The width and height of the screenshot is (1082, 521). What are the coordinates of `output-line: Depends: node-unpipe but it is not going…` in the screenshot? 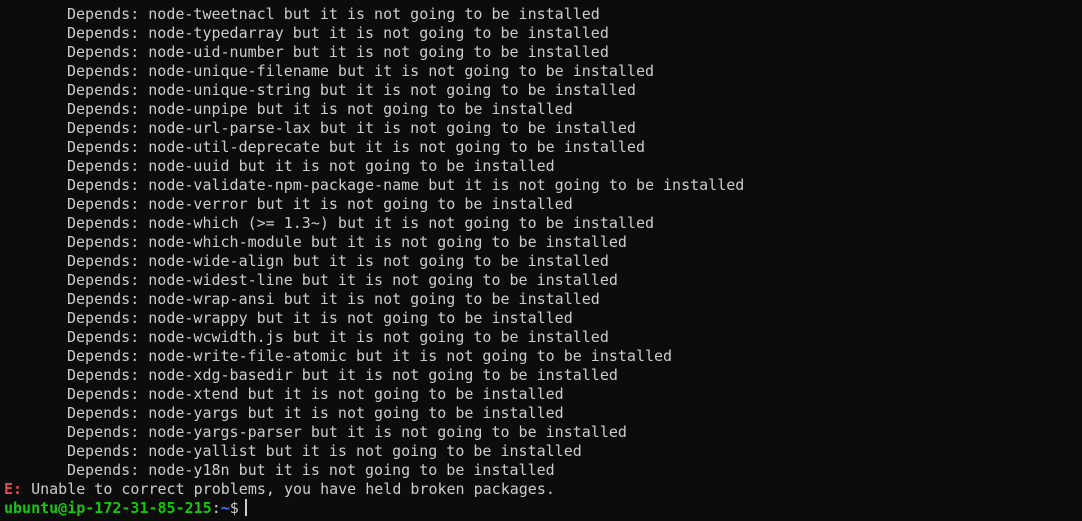 It's located at (543, 109).